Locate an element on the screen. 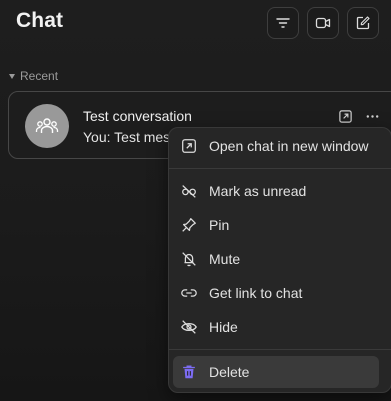 Image resolution: width=391 pixels, height=401 pixels. video-camera-icon is located at coordinates (323, 23).